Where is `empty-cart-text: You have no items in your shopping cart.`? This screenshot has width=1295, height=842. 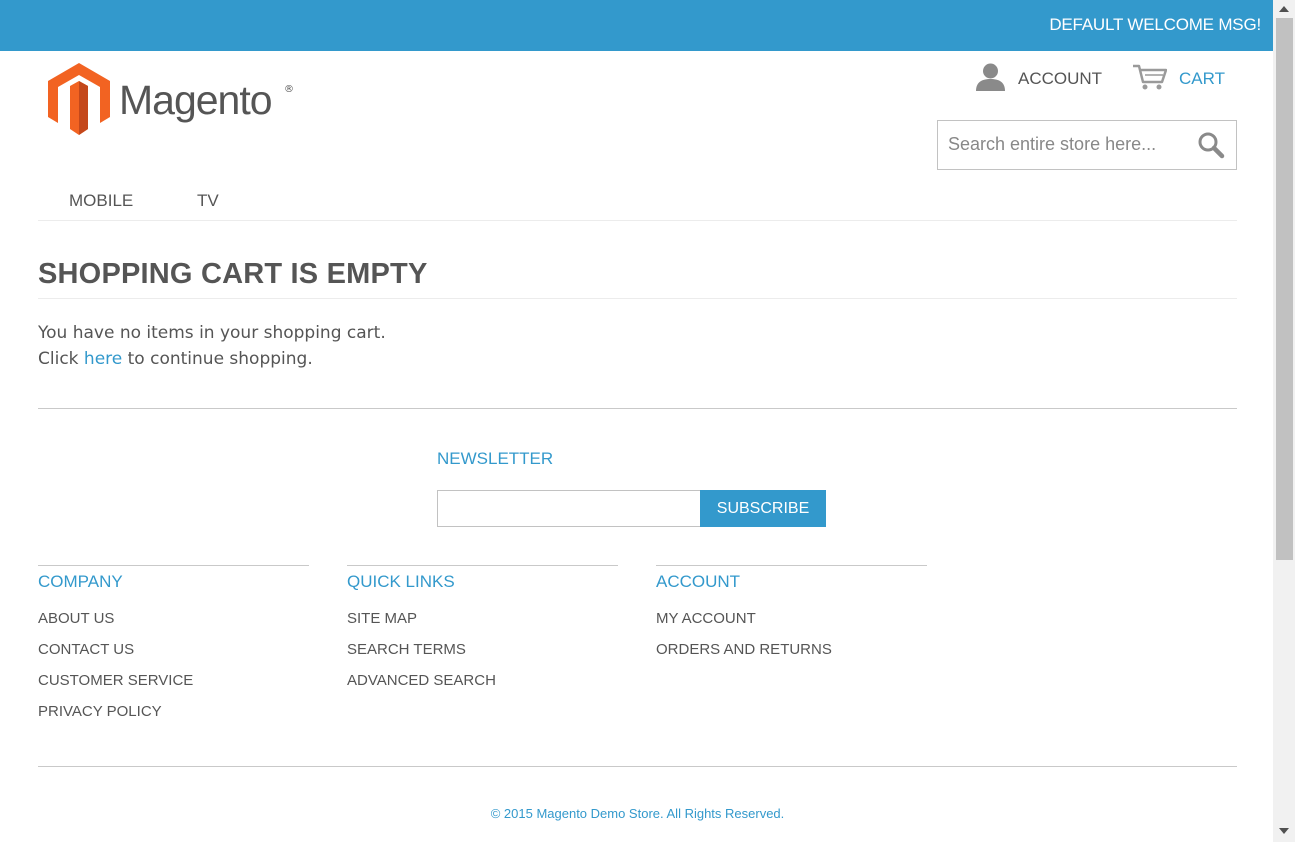 empty-cart-text: You have no items in your shopping cart. is located at coordinates (212, 333).